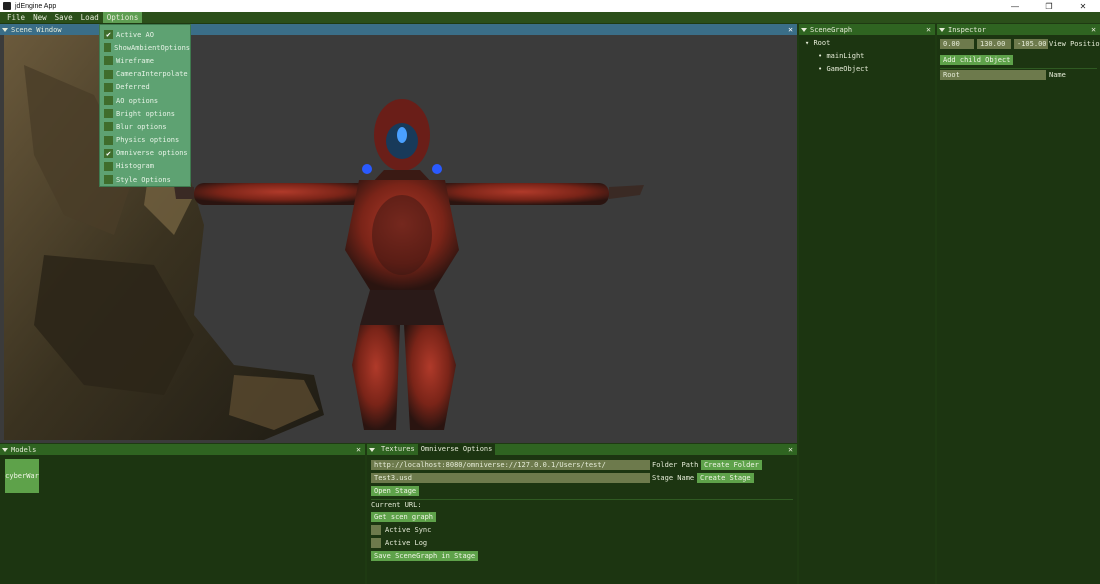 Image resolution: width=1100 pixels, height=584 pixels. I want to click on inspector-title: Inspector, so click(967, 29).